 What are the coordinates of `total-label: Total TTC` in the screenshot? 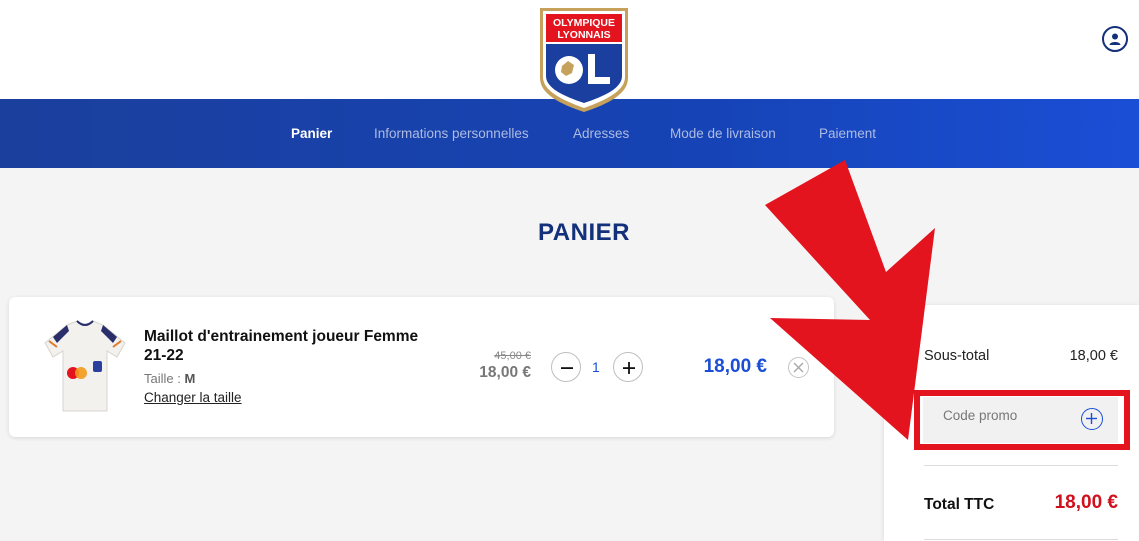 It's located at (959, 504).